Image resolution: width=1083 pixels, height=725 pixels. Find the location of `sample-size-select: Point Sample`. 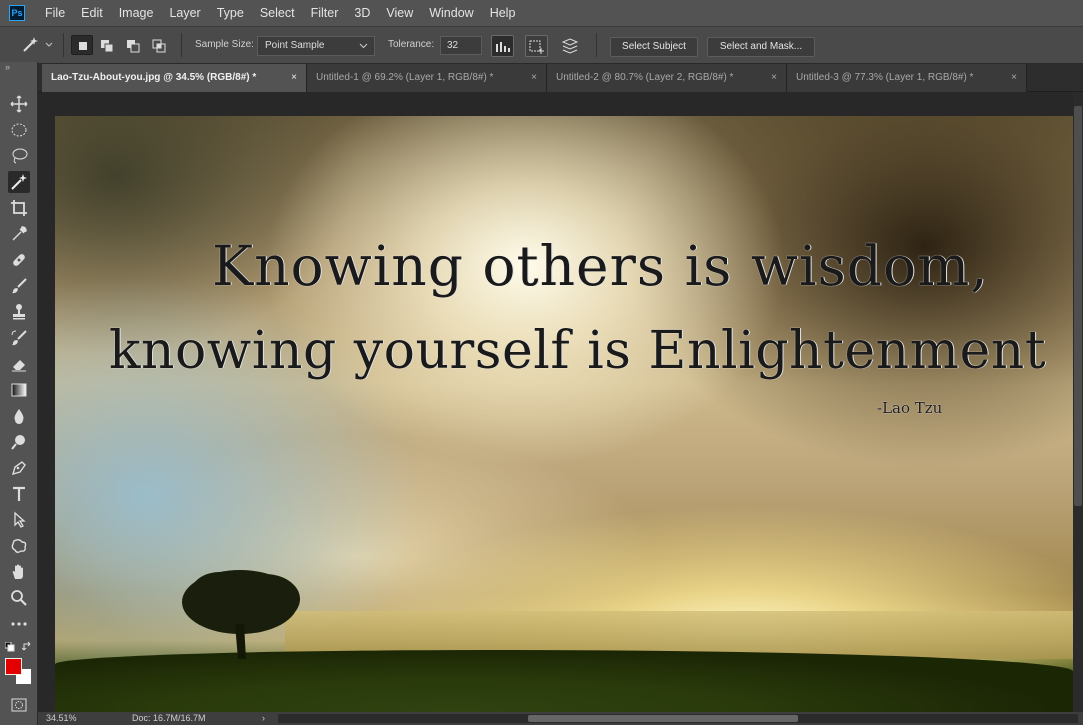

sample-size-select: Point Sample is located at coordinates (316, 46).